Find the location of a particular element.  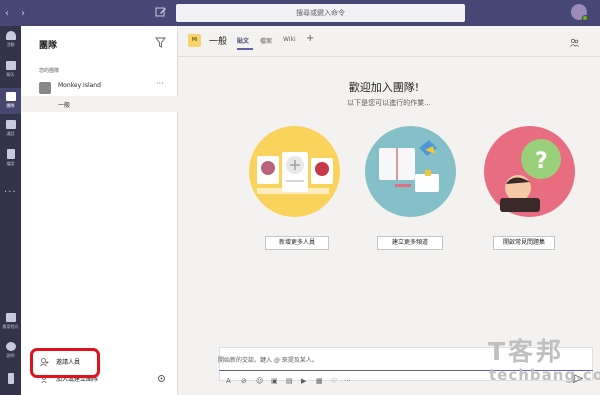

create-channels-button: 建立更多頻道 is located at coordinates (410, 243).